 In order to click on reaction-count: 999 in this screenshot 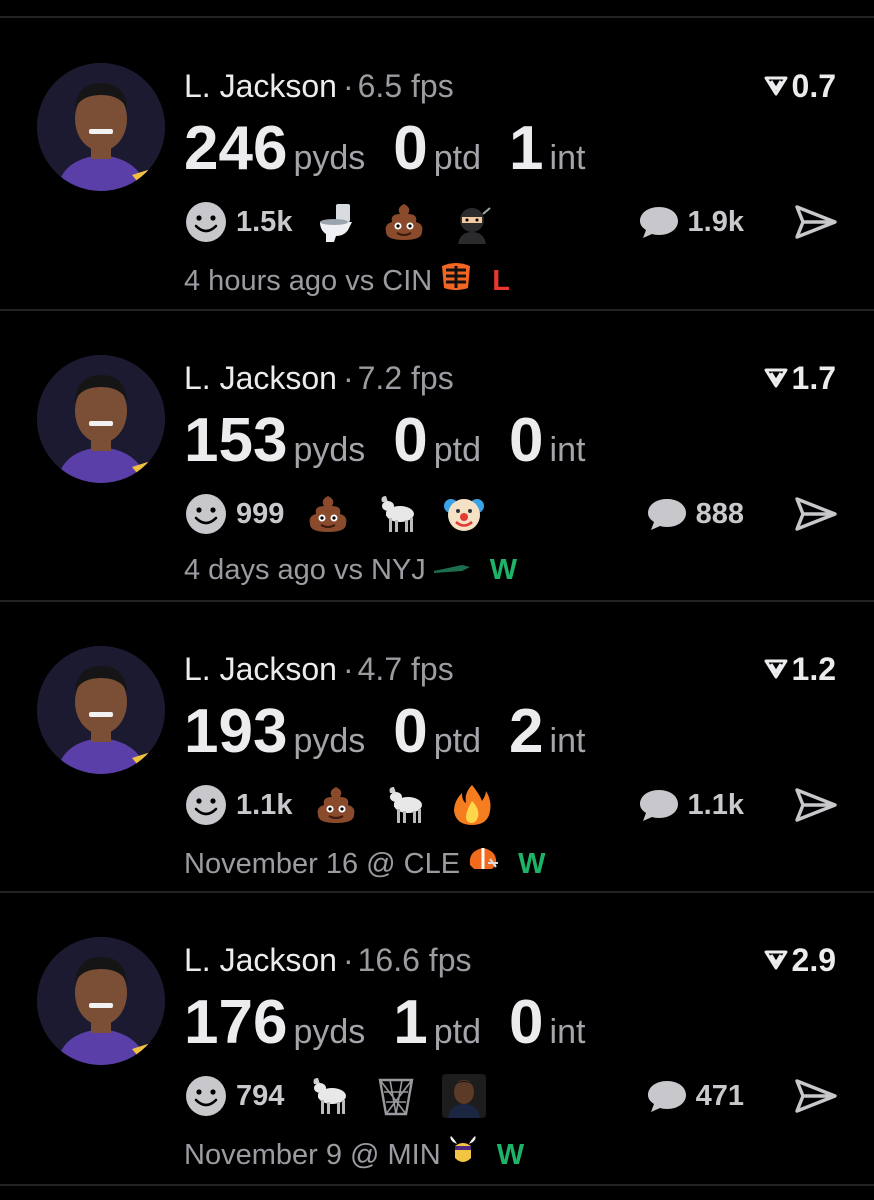, I will do `click(260, 513)`.